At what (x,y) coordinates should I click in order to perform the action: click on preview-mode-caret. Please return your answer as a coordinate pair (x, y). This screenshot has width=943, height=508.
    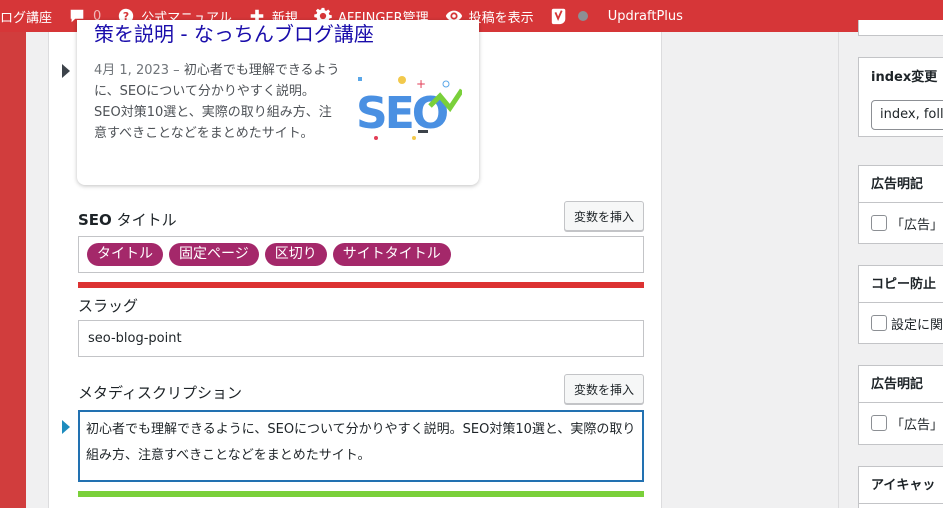
    Looking at the image, I should click on (66, 71).